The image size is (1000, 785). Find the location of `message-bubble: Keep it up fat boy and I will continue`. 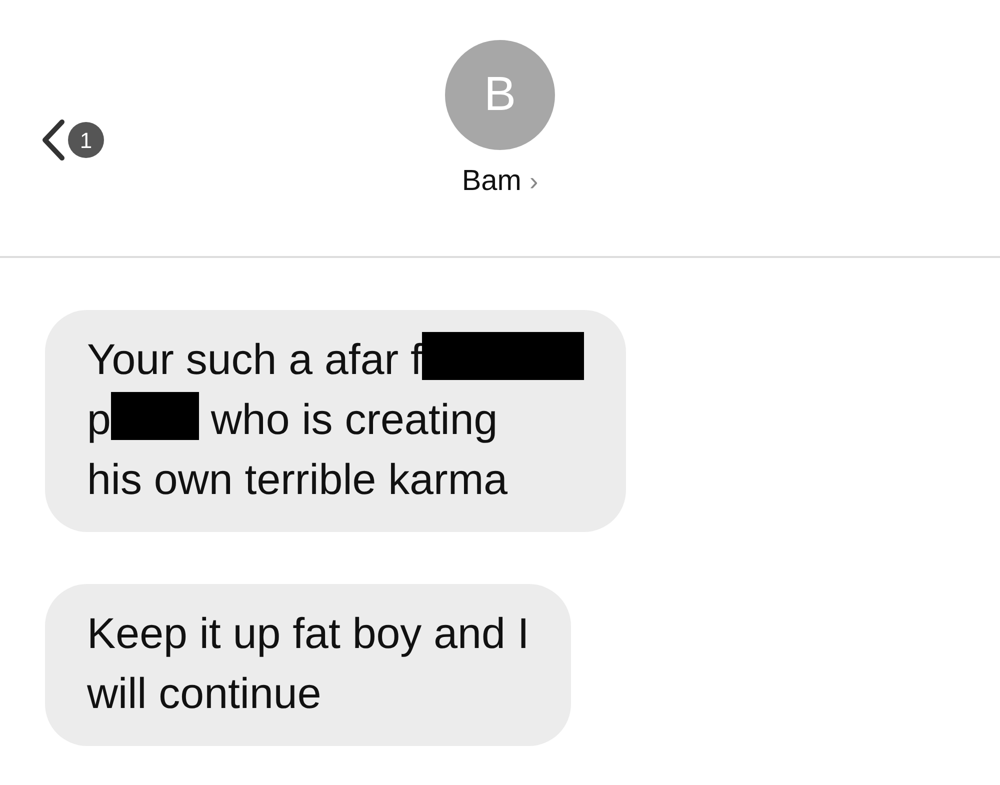

message-bubble: Keep it up fat boy and I will continue is located at coordinates (308, 665).